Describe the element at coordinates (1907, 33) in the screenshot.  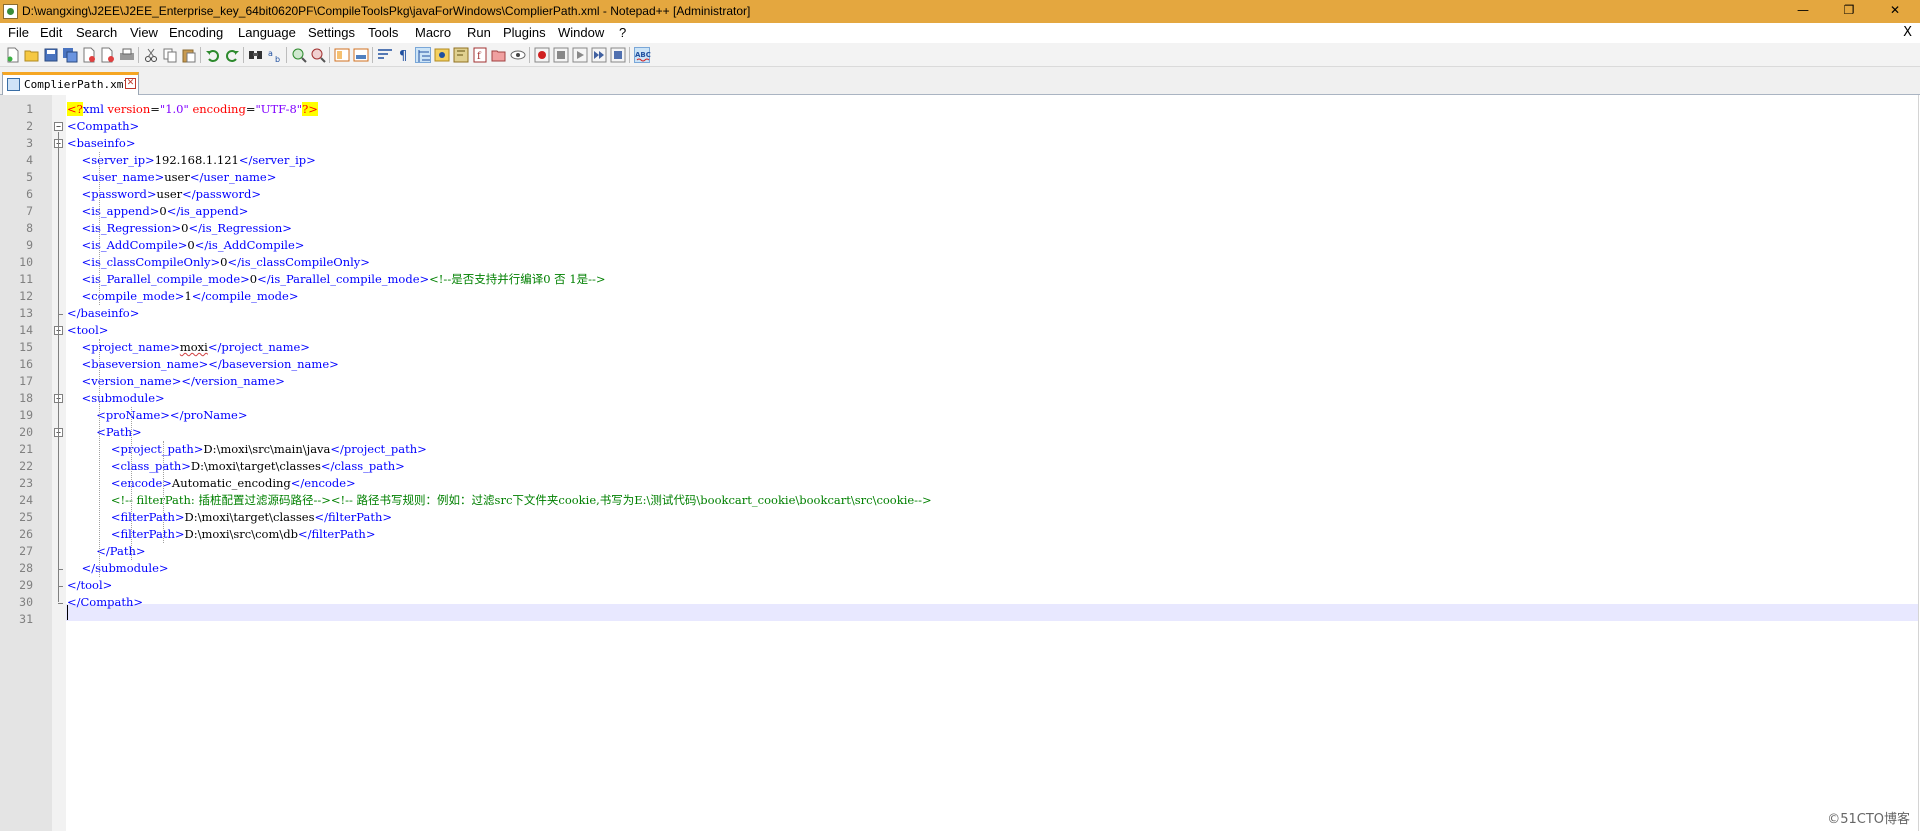
I see `close-document-button: X` at that location.